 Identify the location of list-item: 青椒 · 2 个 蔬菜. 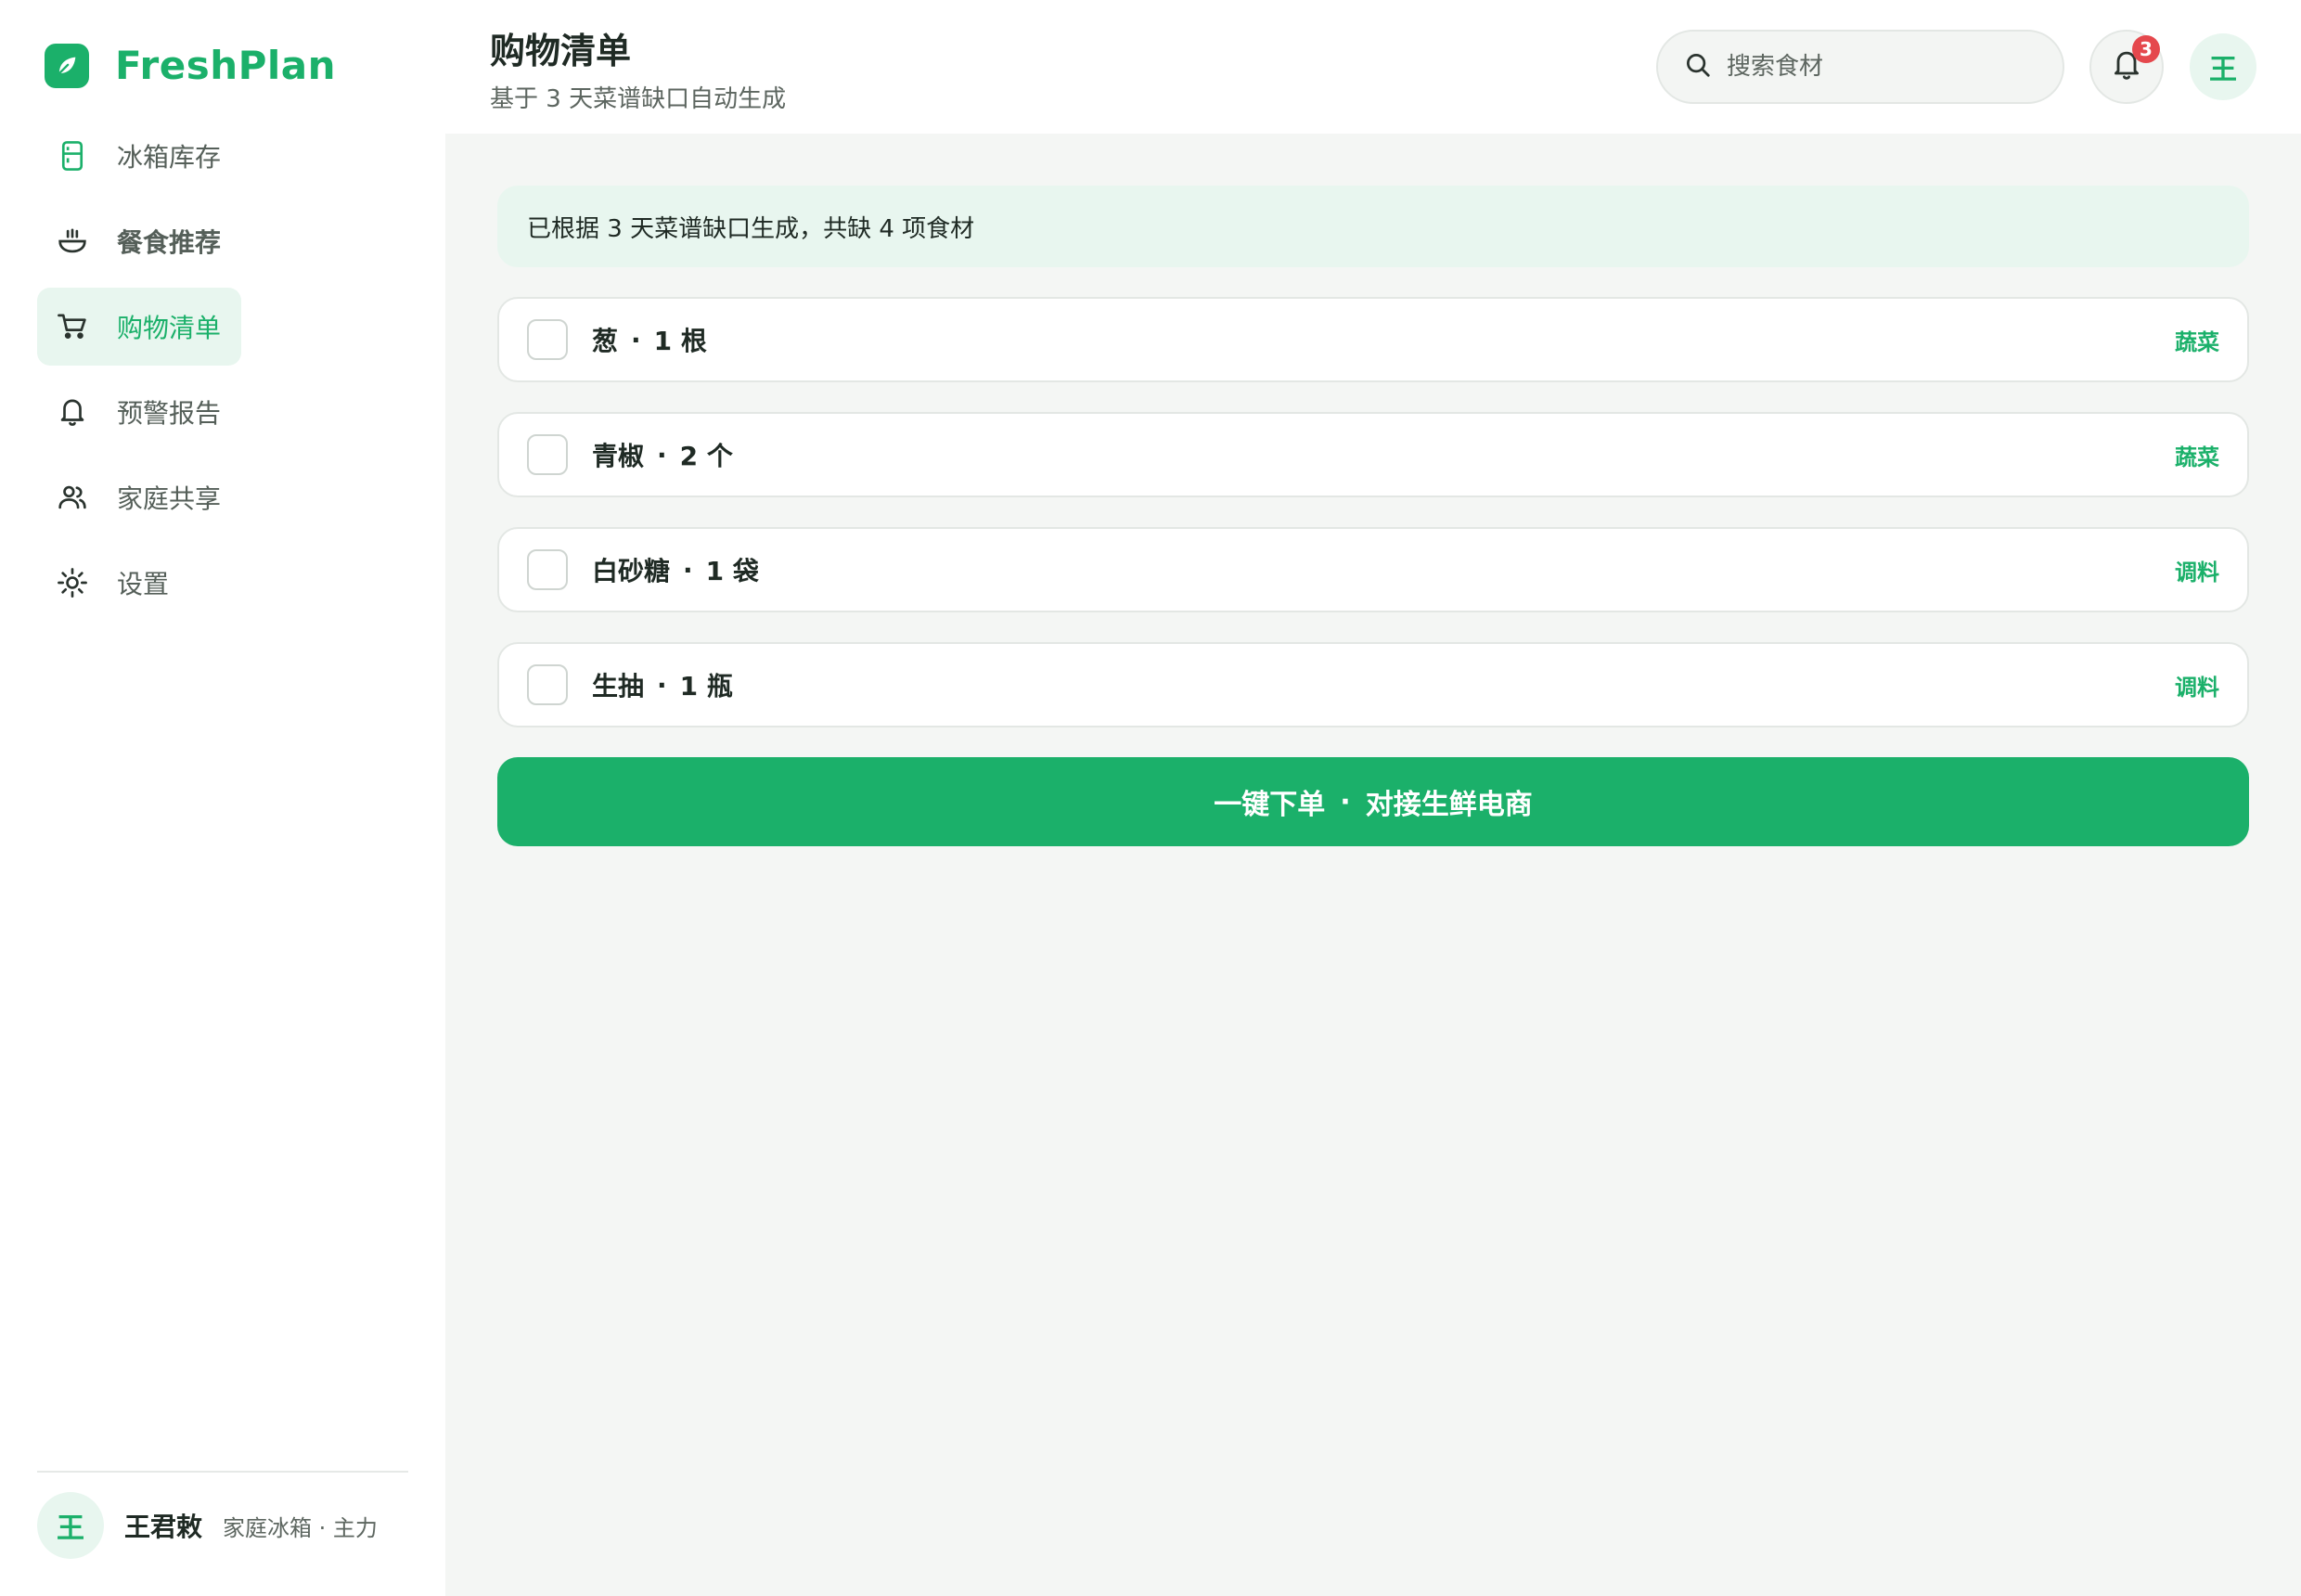
(1373, 455).